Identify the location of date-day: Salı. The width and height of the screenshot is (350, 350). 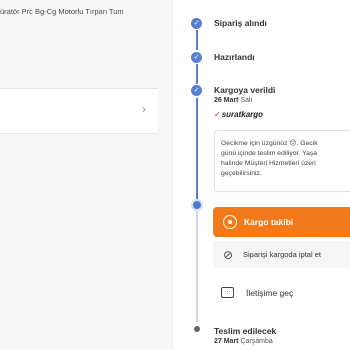
(246, 100).